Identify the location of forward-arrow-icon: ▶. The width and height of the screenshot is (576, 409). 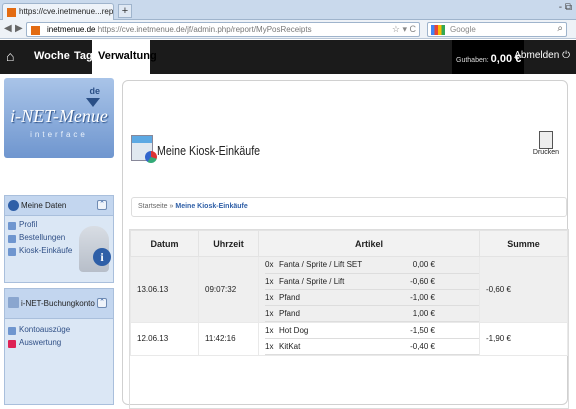
(19, 28).